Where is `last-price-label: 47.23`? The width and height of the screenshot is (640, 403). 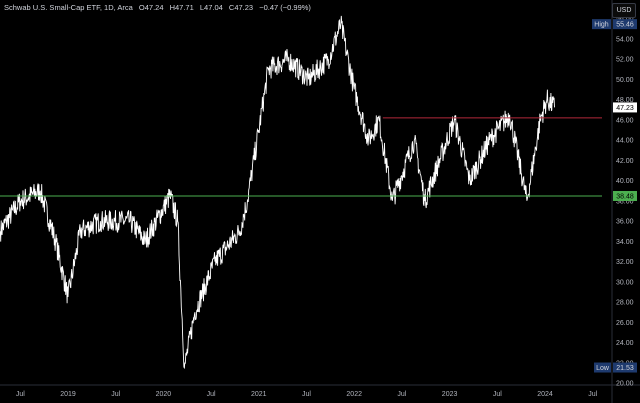
last-price-label: 47.23 is located at coordinates (625, 108).